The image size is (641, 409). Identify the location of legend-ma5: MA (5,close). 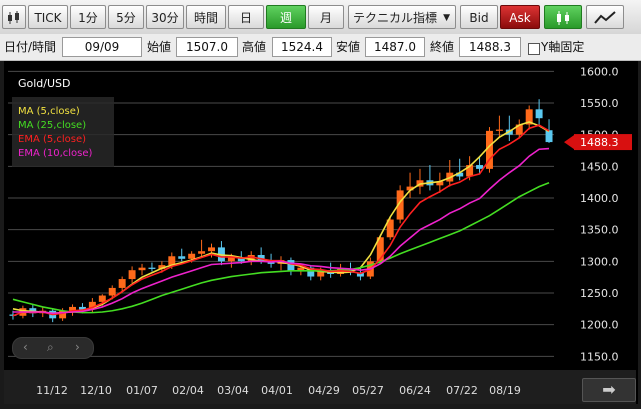
(49, 111).